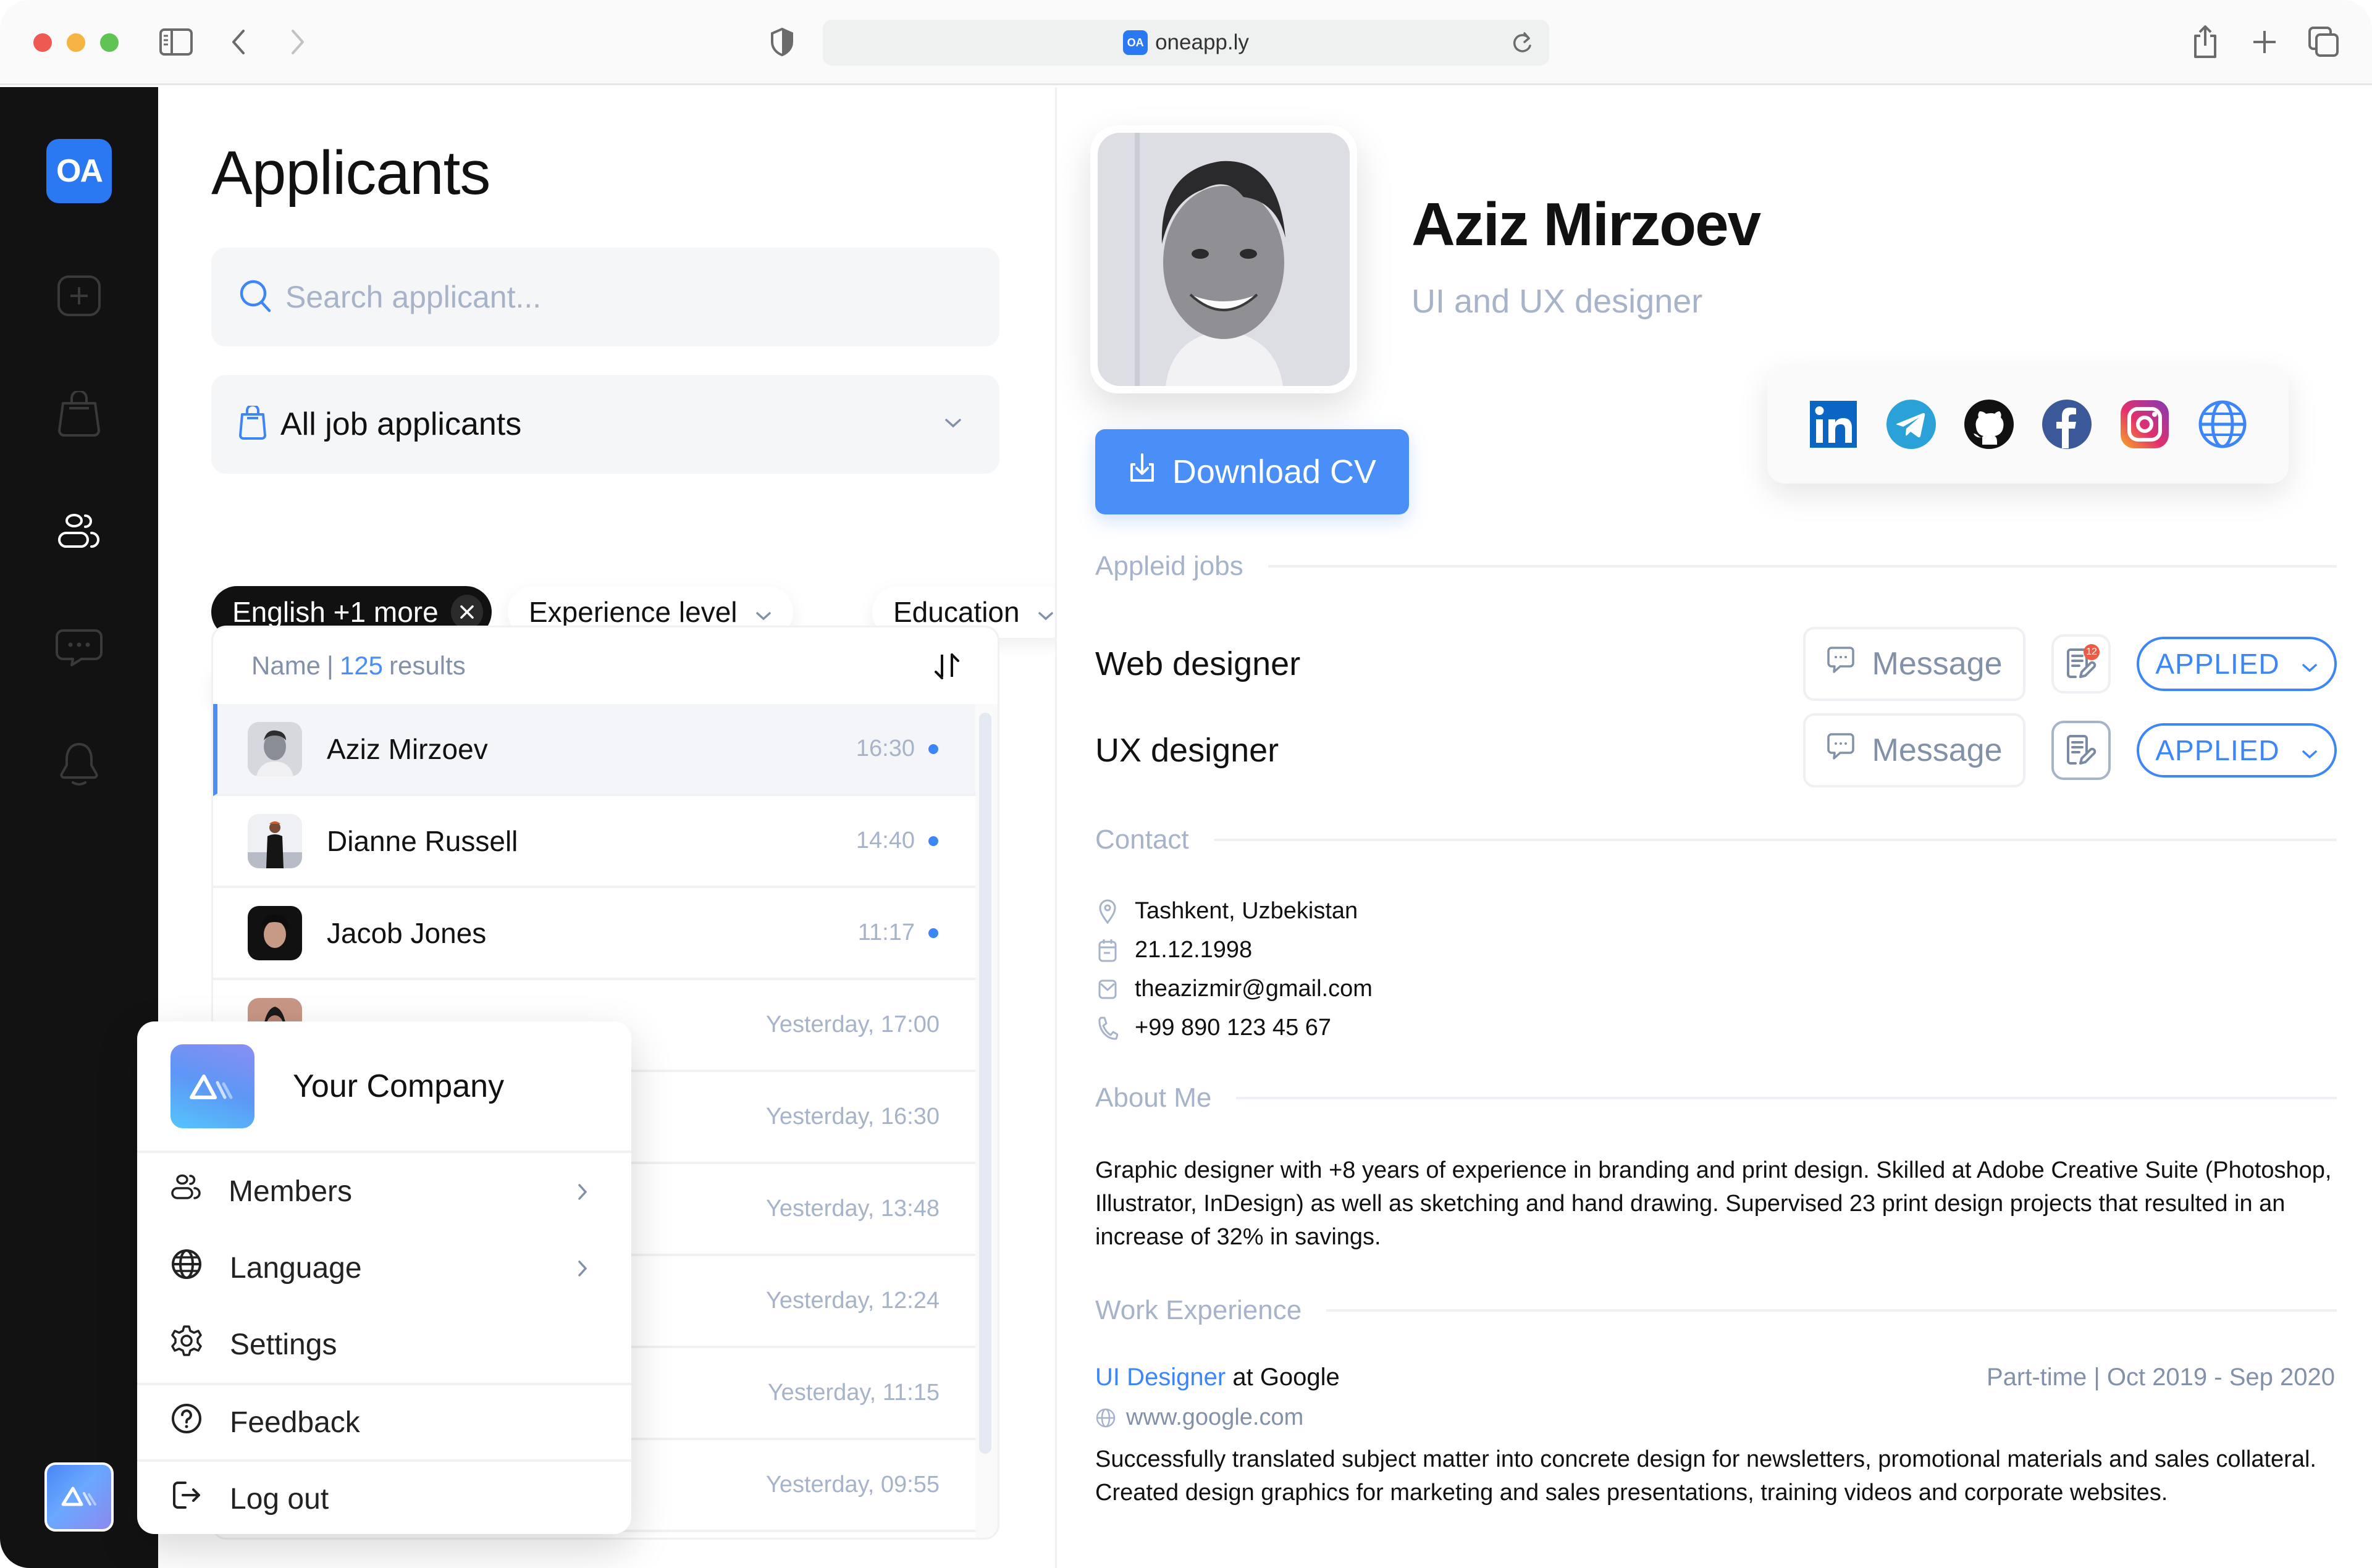 The width and height of the screenshot is (2372, 1568). What do you see at coordinates (79, 828) in the screenshot?
I see `app-sidebar: OA` at bounding box center [79, 828].